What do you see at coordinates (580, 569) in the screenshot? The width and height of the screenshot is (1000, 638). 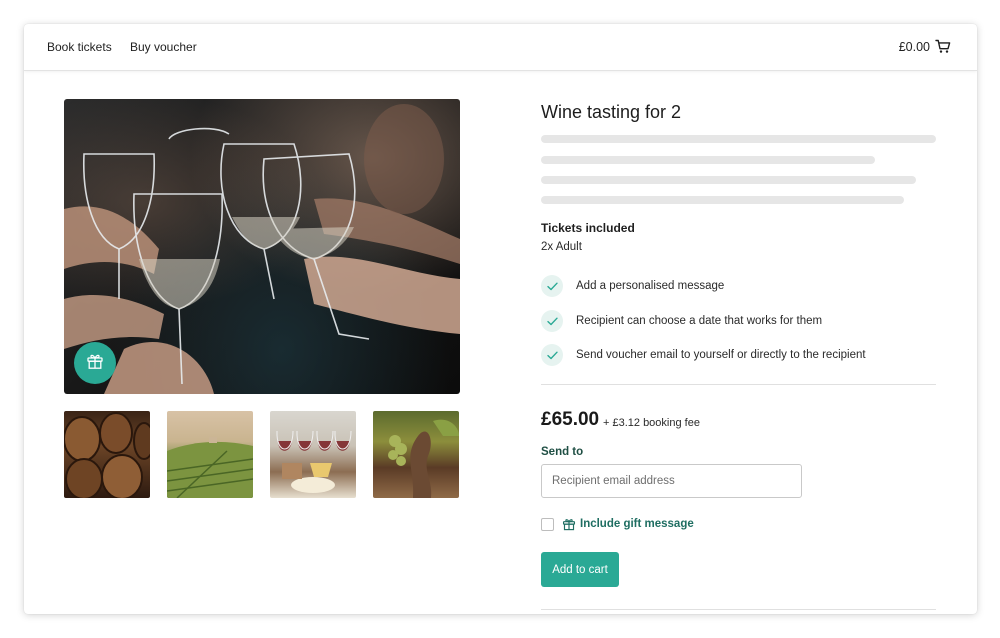 I see `add-to-cart-button: Add to cart` at bounding box center [580, 569].